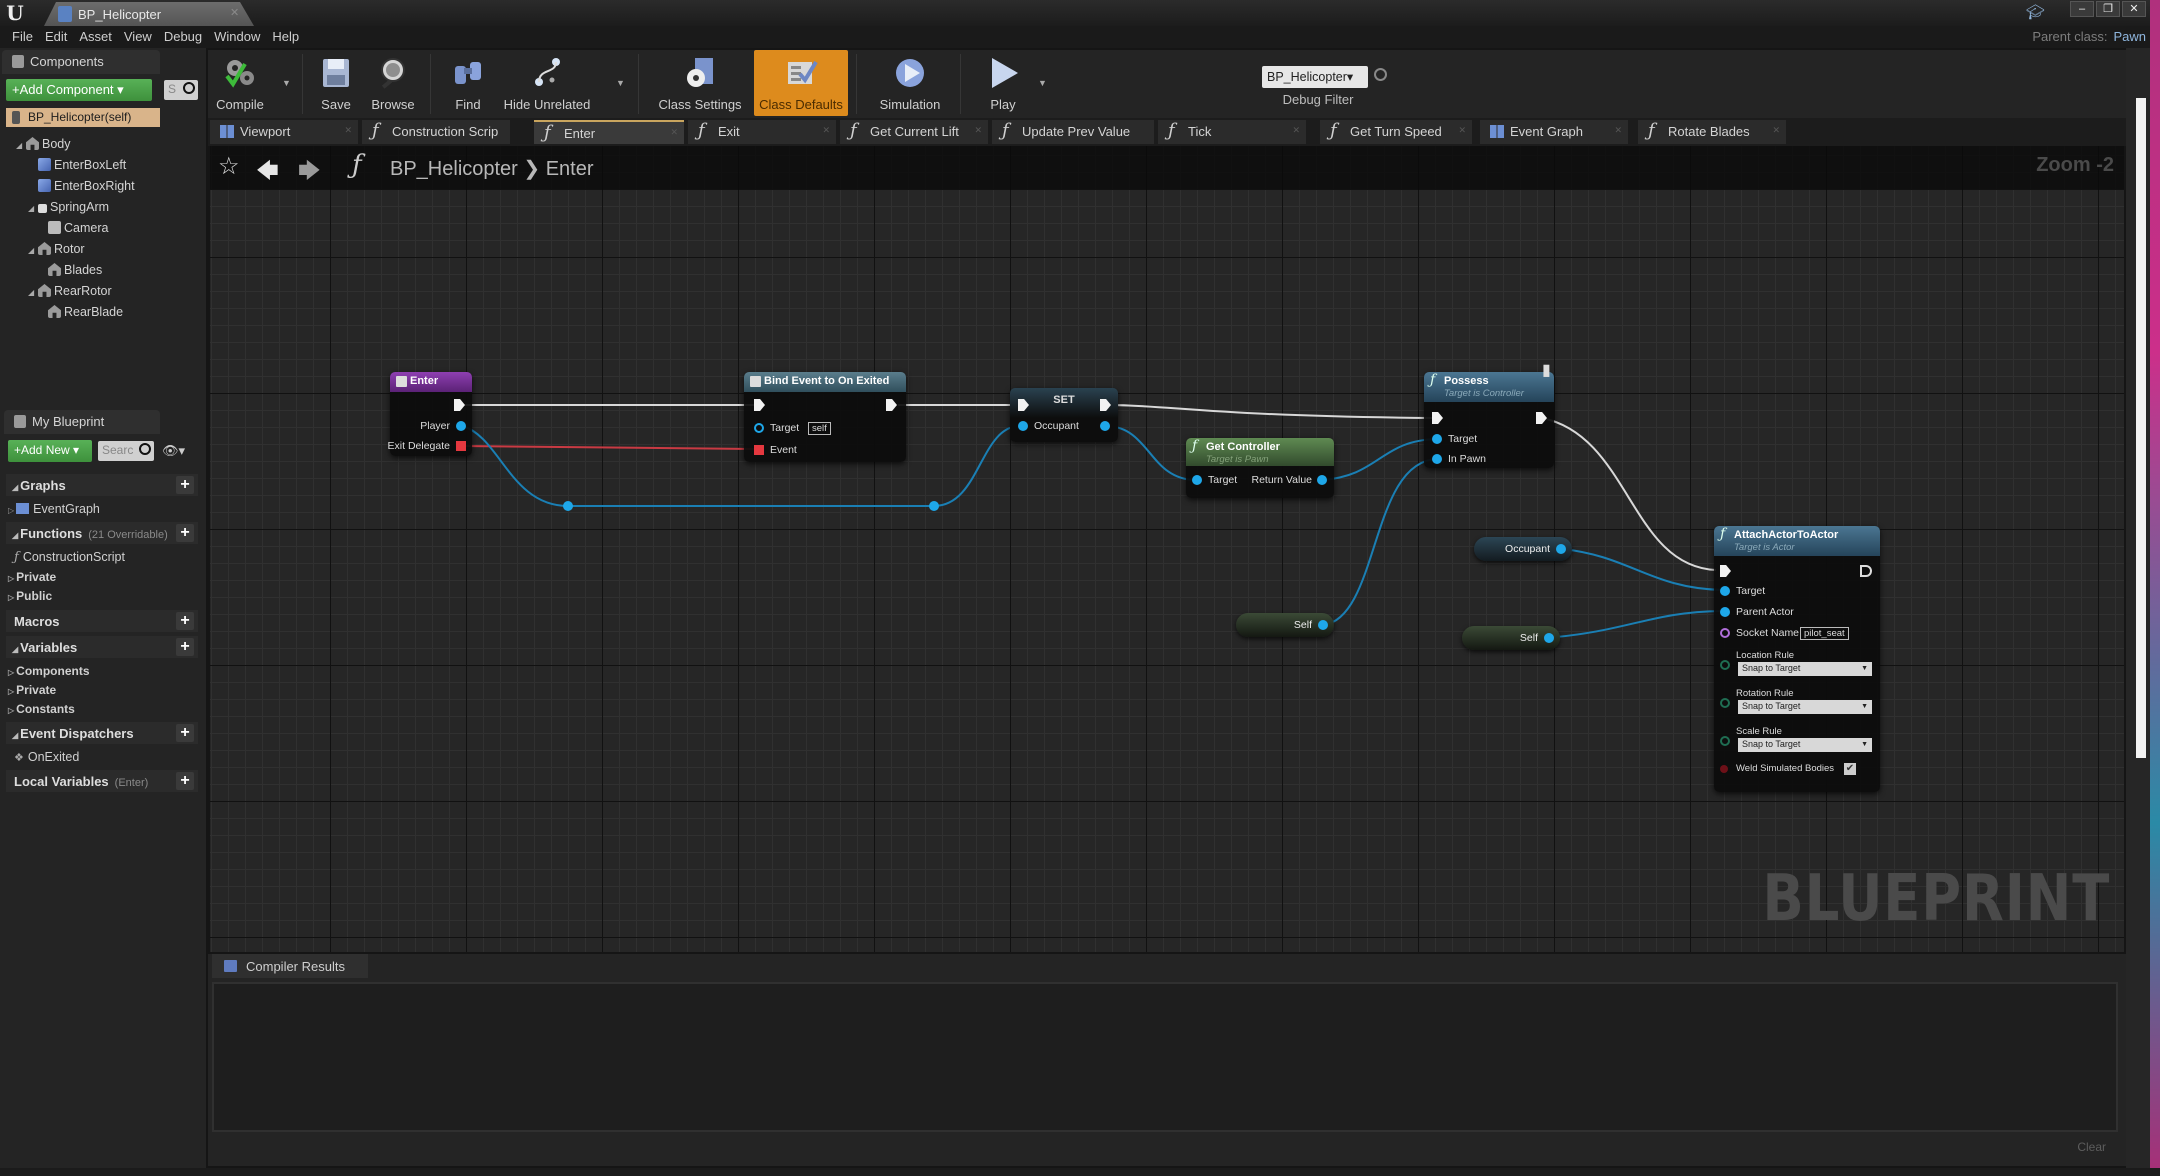 The width and height of the screenshot is (2160, 1176). Describe the element at coordinates (1725, 703) in the screenshot. I see `pin-rotation-rule` at that location.